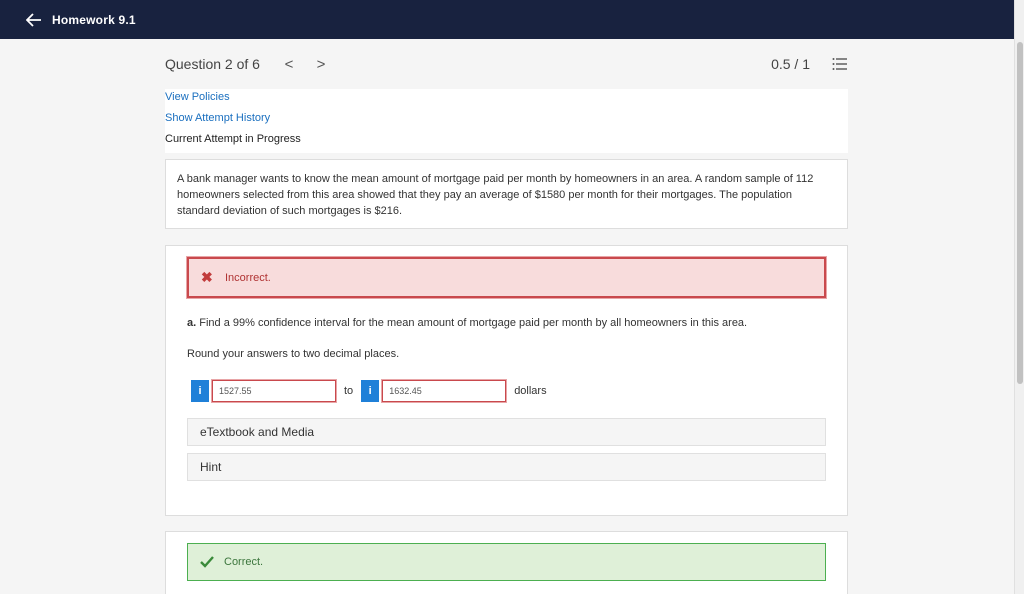 This screenshot has height=594, width=1024. I want to click on show-attempt-history-link: Show Attempt History, so click(217, 118).